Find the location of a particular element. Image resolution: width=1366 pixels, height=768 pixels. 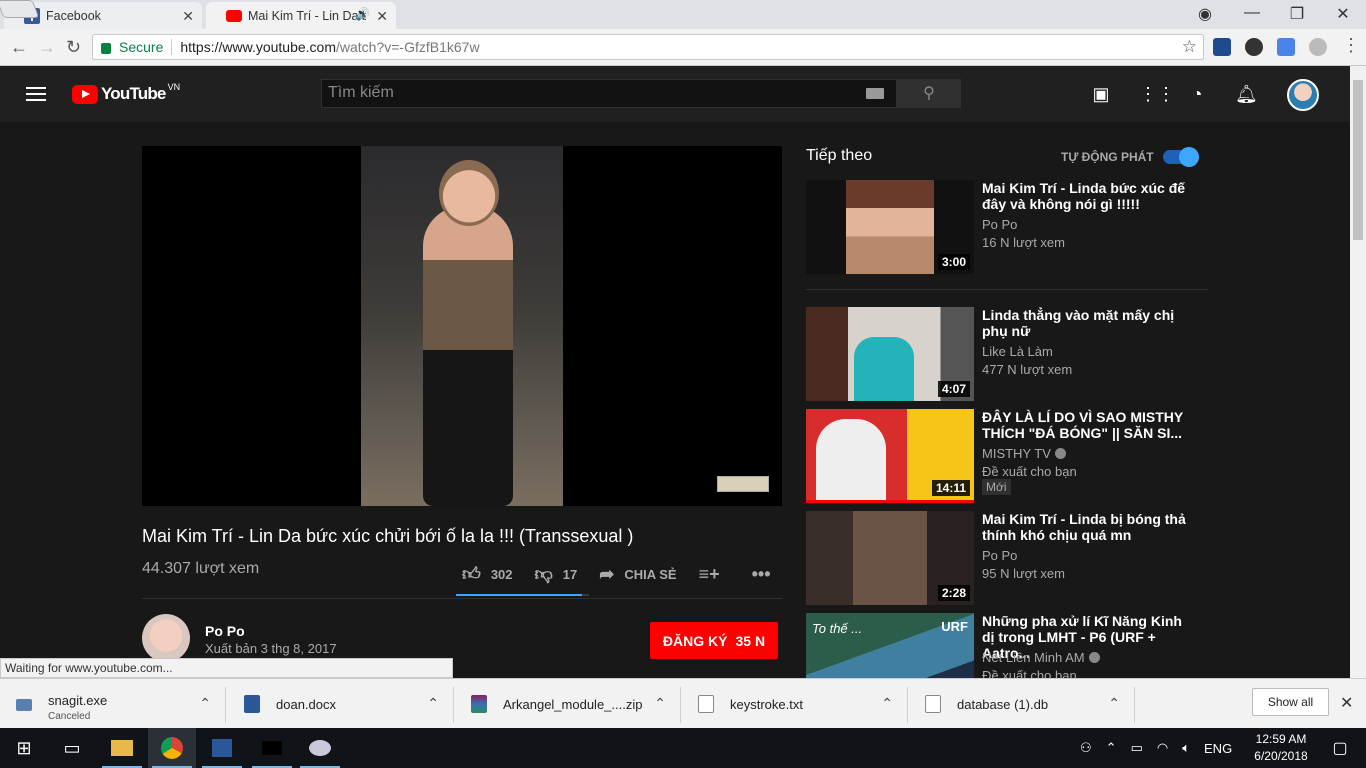

subscribe-button: ĐĂNG KÝ 35 N is located at coordinates (714, 640).